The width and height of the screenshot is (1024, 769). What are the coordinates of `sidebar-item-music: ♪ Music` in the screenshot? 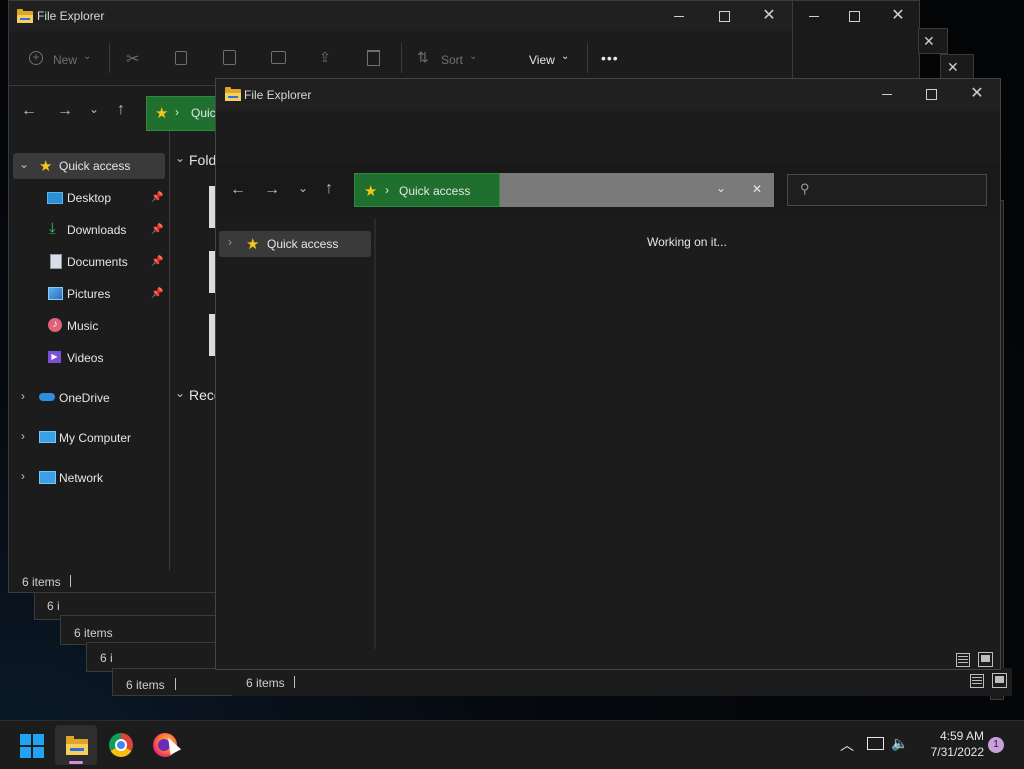 It's located at (89, 326).